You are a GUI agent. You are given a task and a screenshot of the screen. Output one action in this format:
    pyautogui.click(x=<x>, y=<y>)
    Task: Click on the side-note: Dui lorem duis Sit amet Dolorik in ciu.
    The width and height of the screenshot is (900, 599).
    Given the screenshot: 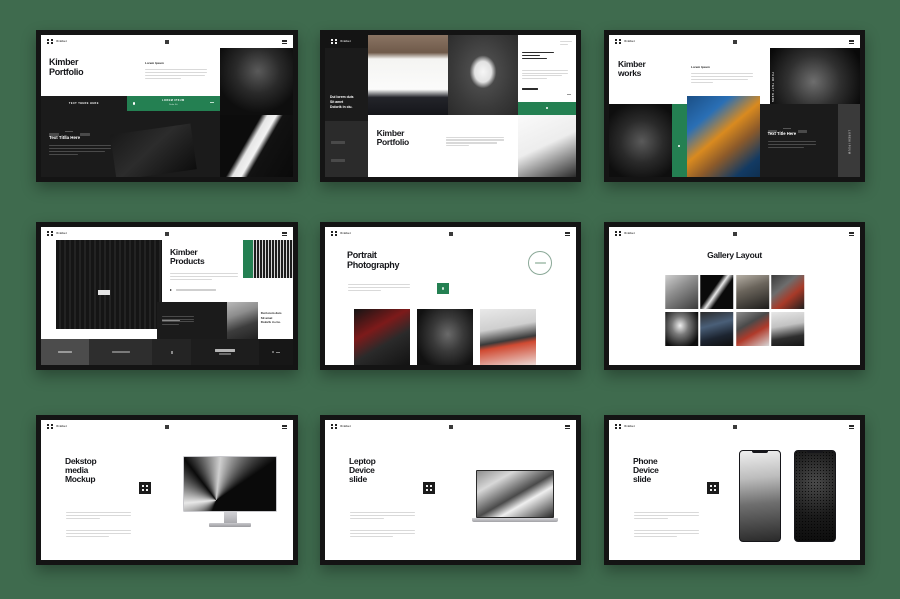 What is the action you would take?
    pyautogui.click(x=275, y=323)
    